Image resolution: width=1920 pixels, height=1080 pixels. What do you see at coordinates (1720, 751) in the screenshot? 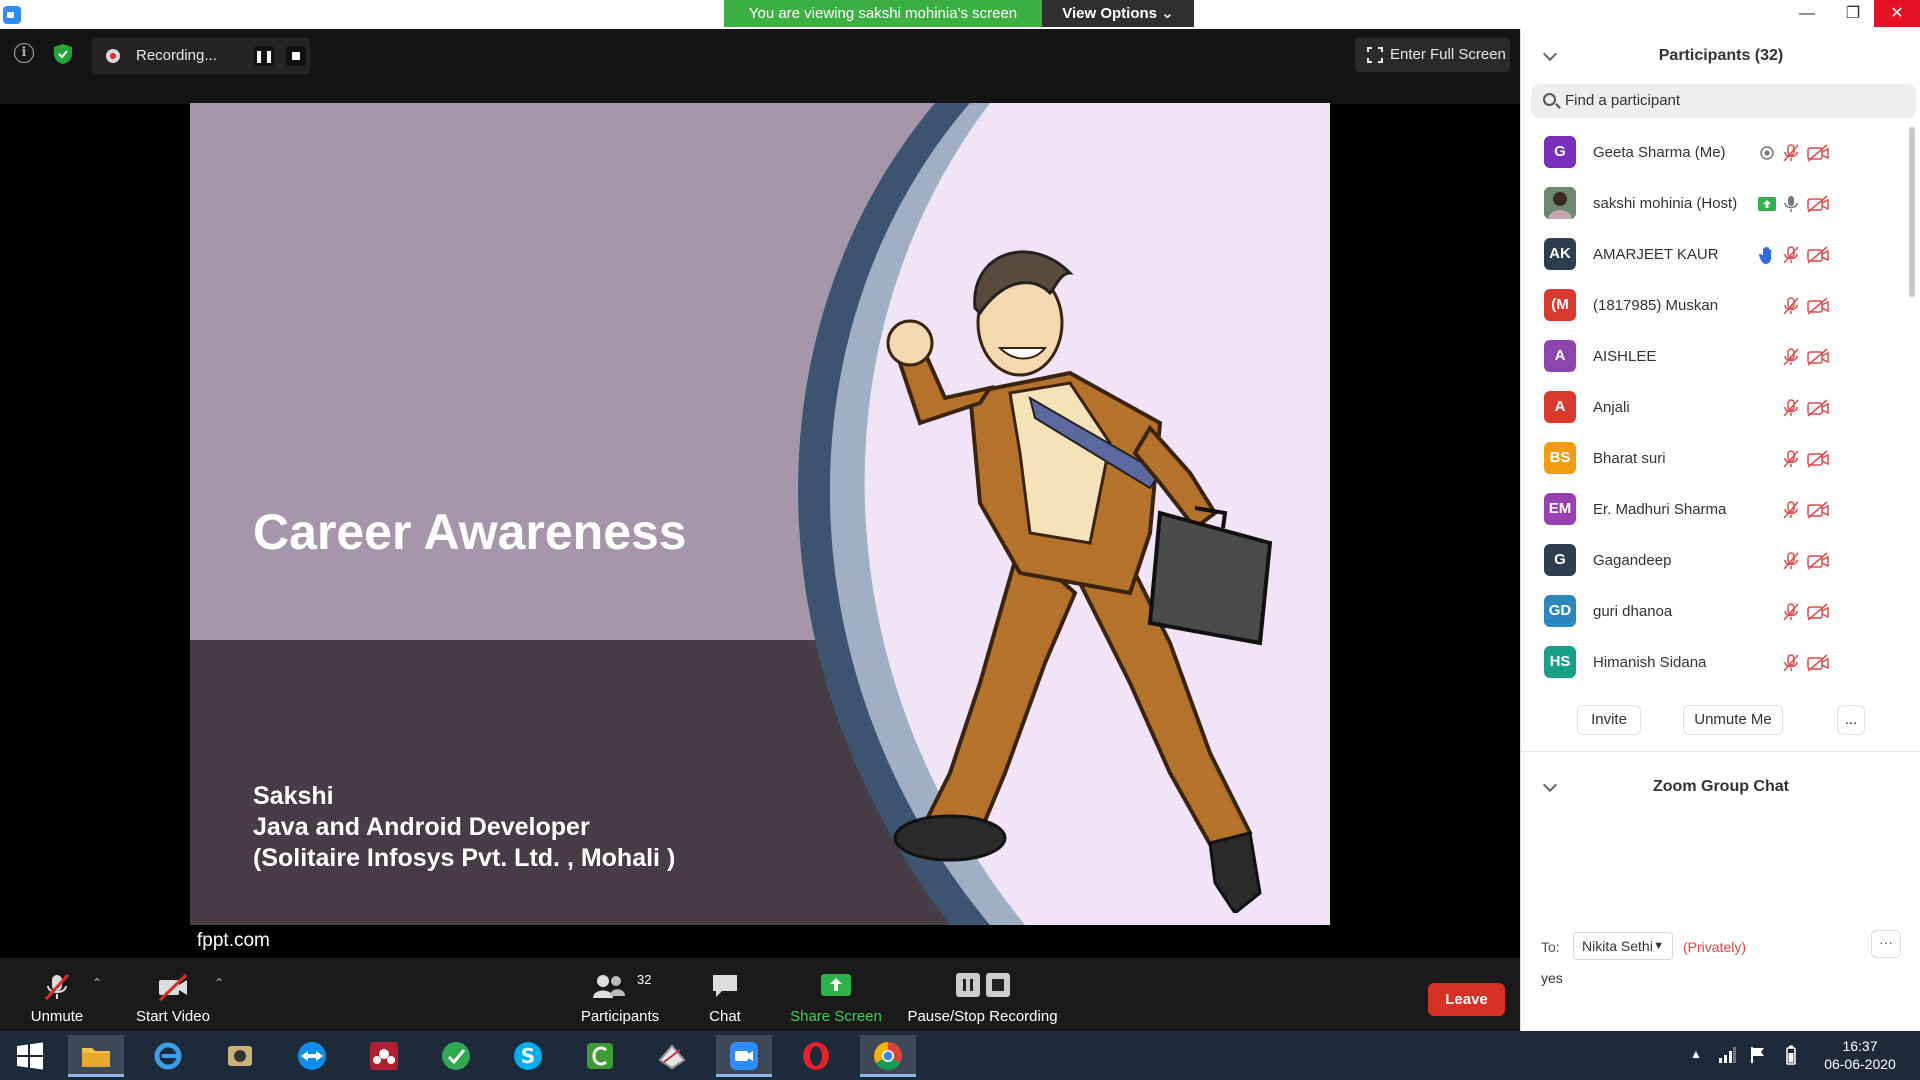
I see `panel-divider` at bounding box center [1720, 751].